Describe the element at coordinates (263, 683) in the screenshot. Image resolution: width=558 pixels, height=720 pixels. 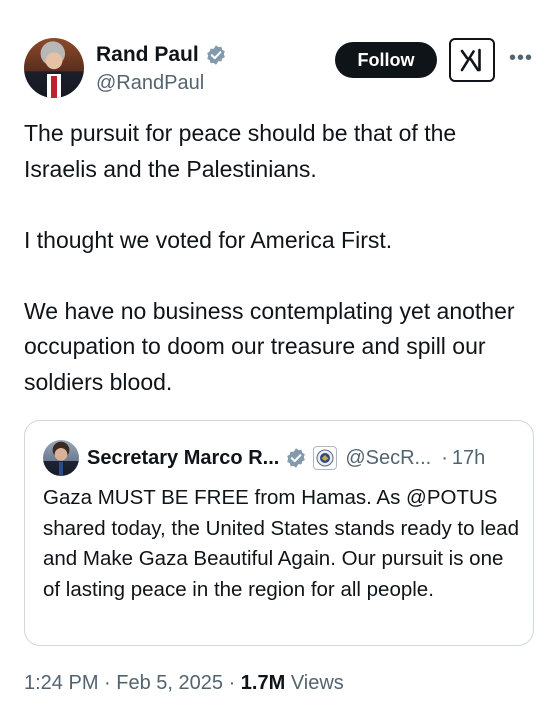
I see `views-count: 1.7M` at that location.